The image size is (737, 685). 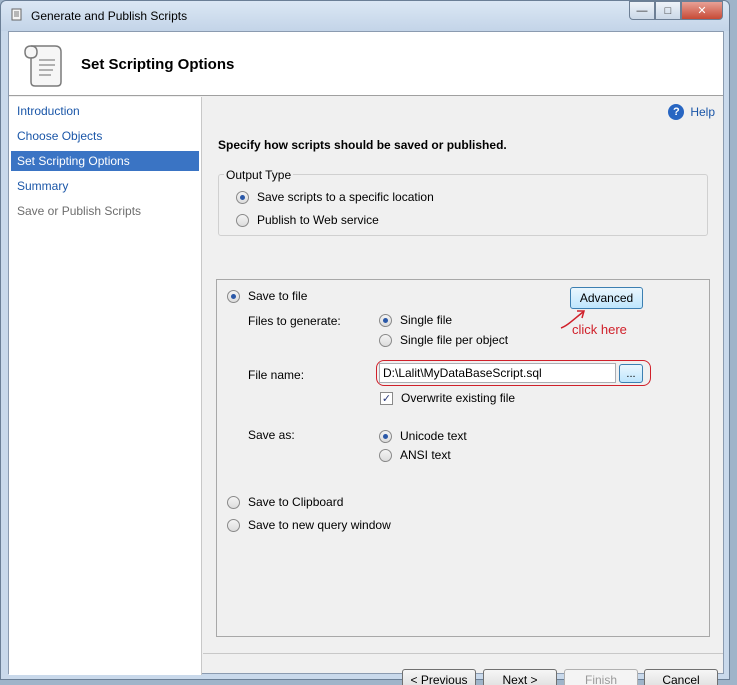 I want to click on radio-unicode-text: Unicode text, so click(x=423, y=436).